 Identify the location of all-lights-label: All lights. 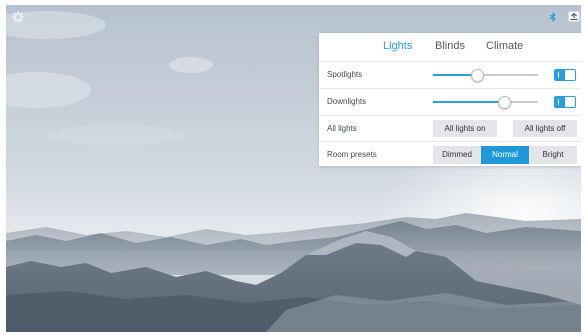
(342, 128).